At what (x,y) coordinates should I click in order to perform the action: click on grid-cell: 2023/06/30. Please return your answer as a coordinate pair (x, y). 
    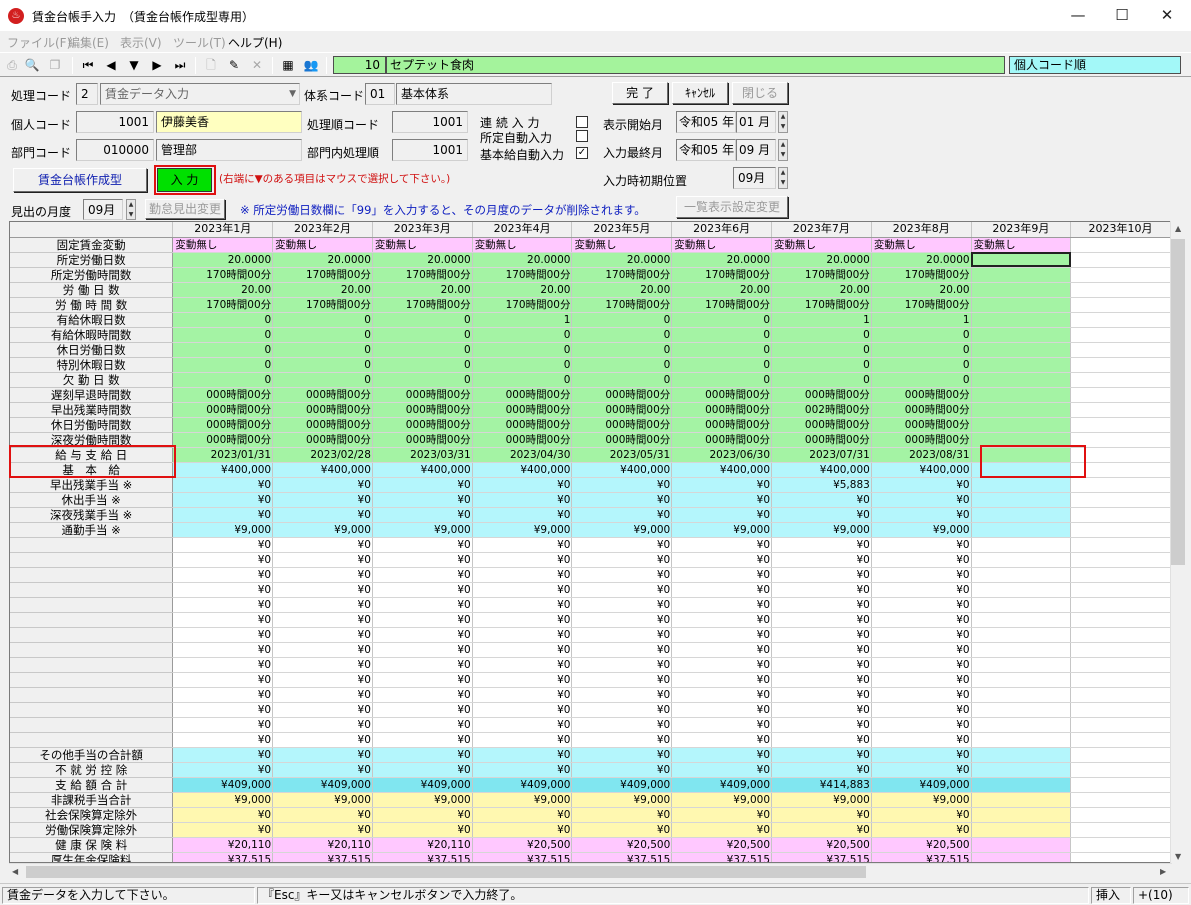
    Looking at the image, I should click on (722, 455).